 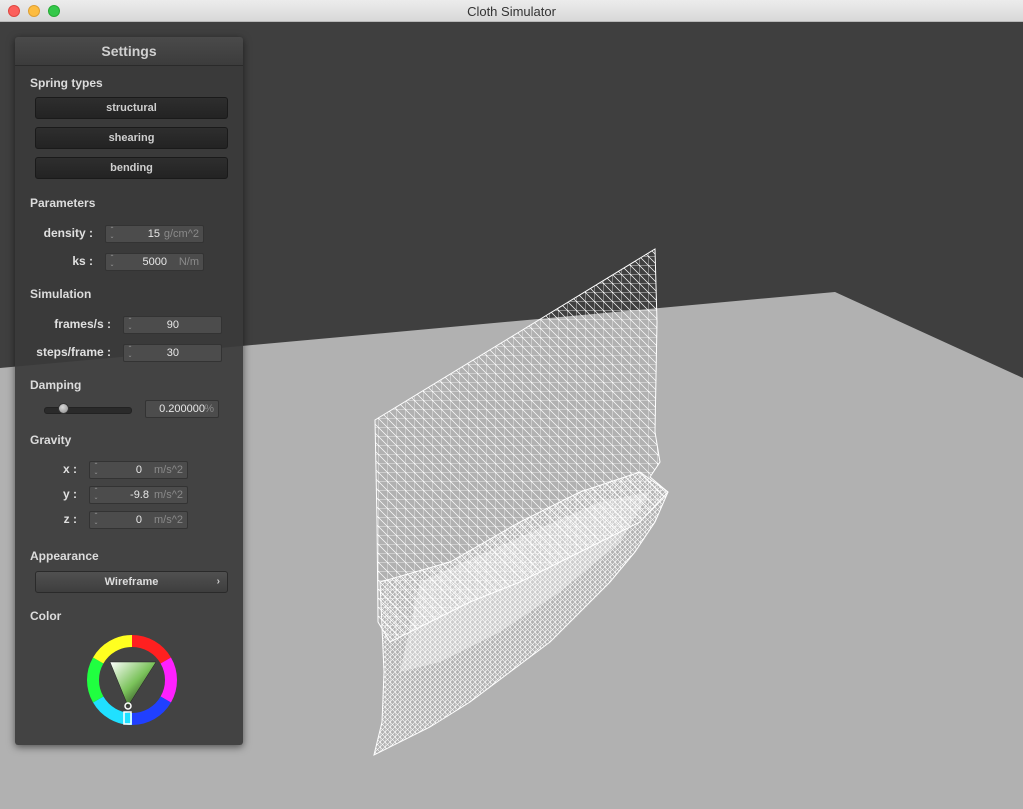 I want to click on bending-button: bending, so click(x=131, y=168).